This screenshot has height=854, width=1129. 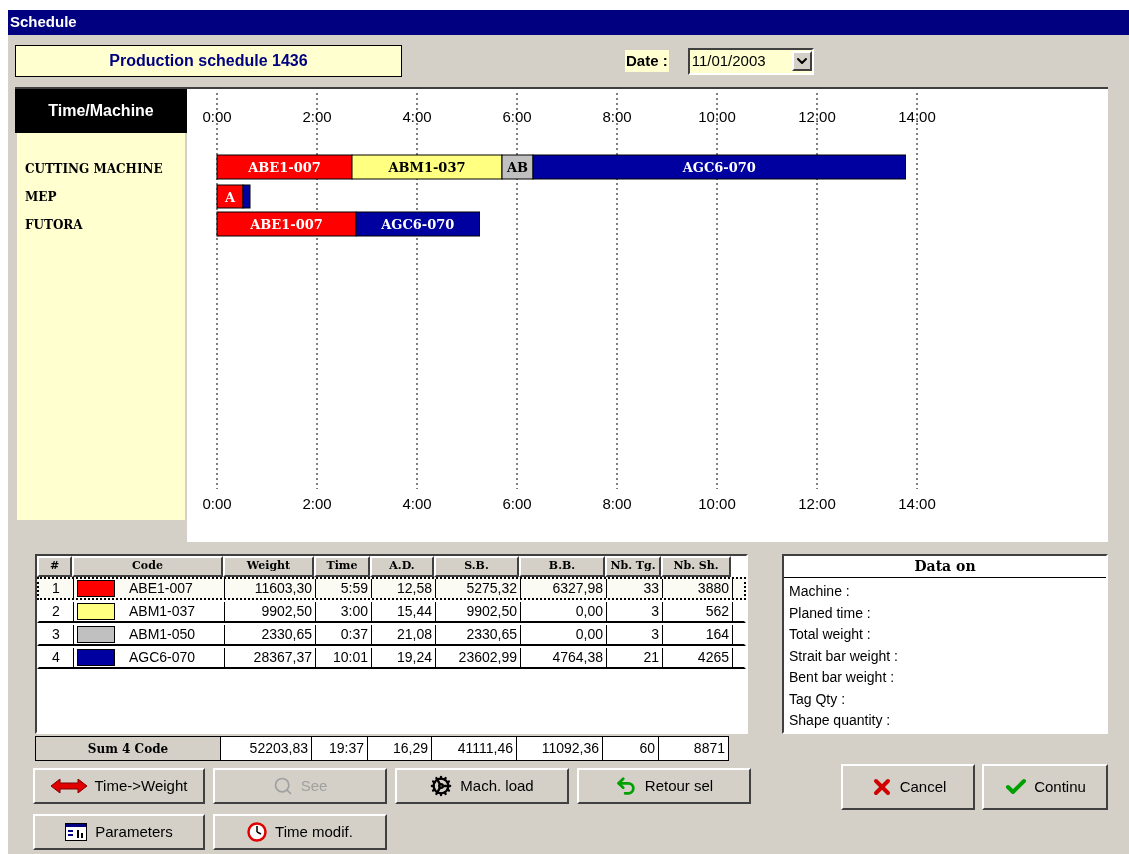 What do you see at coordinates (340, 748) in the screenshot?
I see `sum-cell: 19:37` at bounding box center [340, 748].